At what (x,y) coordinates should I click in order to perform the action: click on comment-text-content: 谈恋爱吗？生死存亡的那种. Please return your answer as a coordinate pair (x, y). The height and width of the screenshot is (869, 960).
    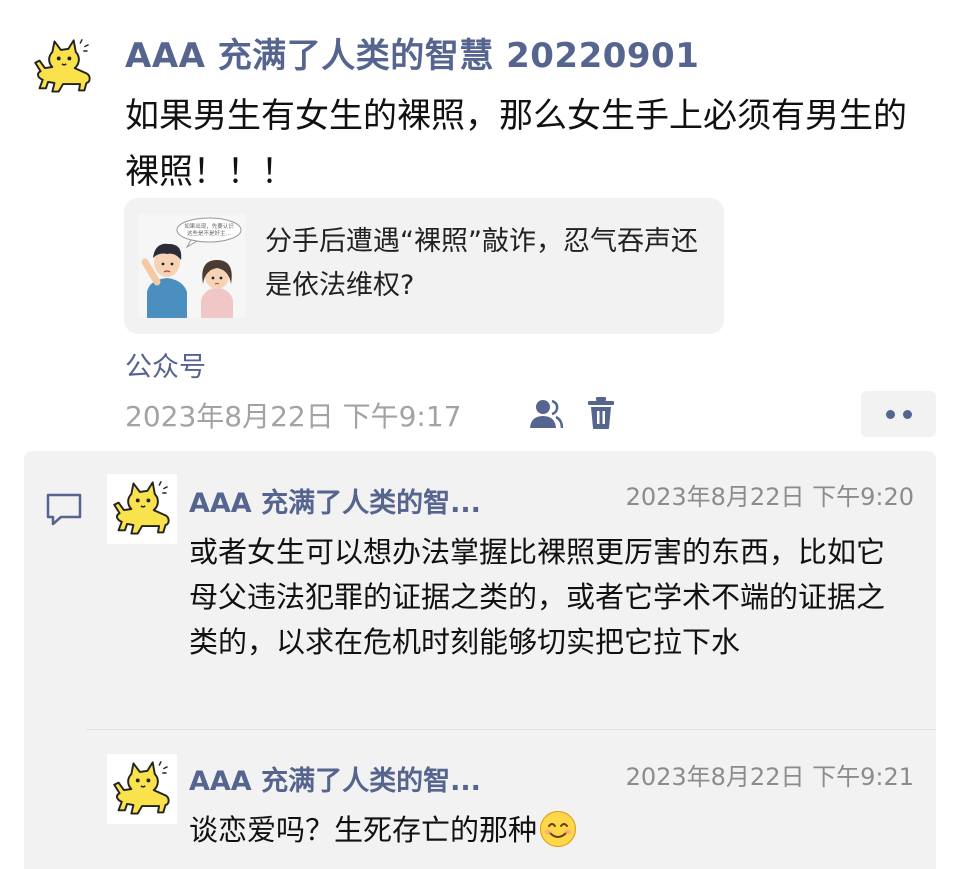
    Looking at the image, I should click on (363, 830).